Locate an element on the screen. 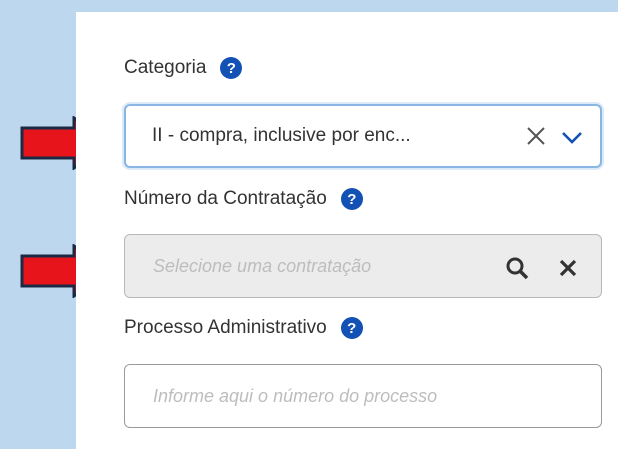 Image resolution: width=618 pixels, height=449 pixels. processo-administrativo-label: Processo Administrativo ? is located at coordinates (243, 328).